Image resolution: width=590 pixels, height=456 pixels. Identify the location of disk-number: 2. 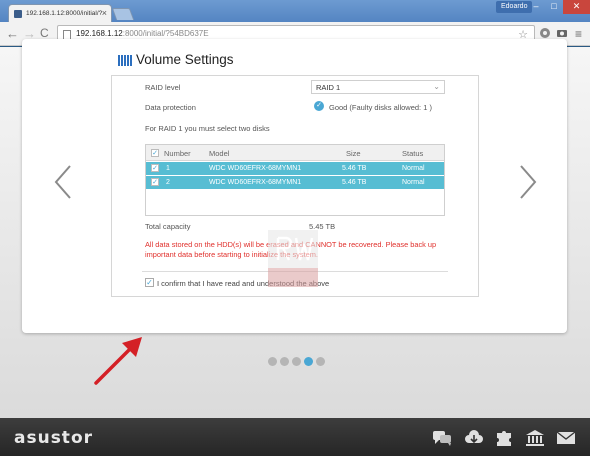
(168, 182).